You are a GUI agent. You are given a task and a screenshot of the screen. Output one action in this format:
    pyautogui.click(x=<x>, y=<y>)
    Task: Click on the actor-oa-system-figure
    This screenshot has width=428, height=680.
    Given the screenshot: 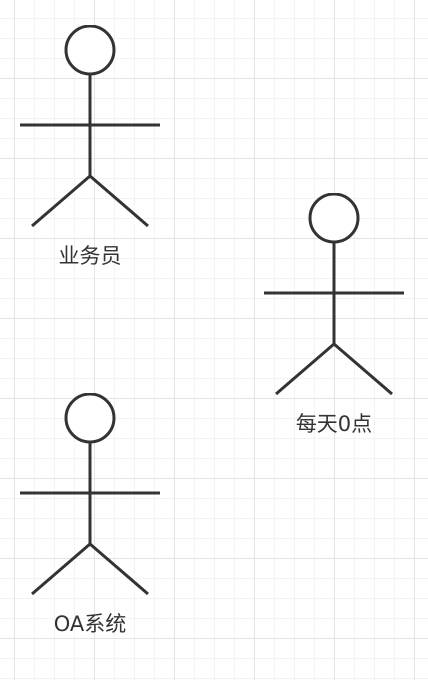 What is the action you would take?
    pyautogui.click(x=90, y=494)
    